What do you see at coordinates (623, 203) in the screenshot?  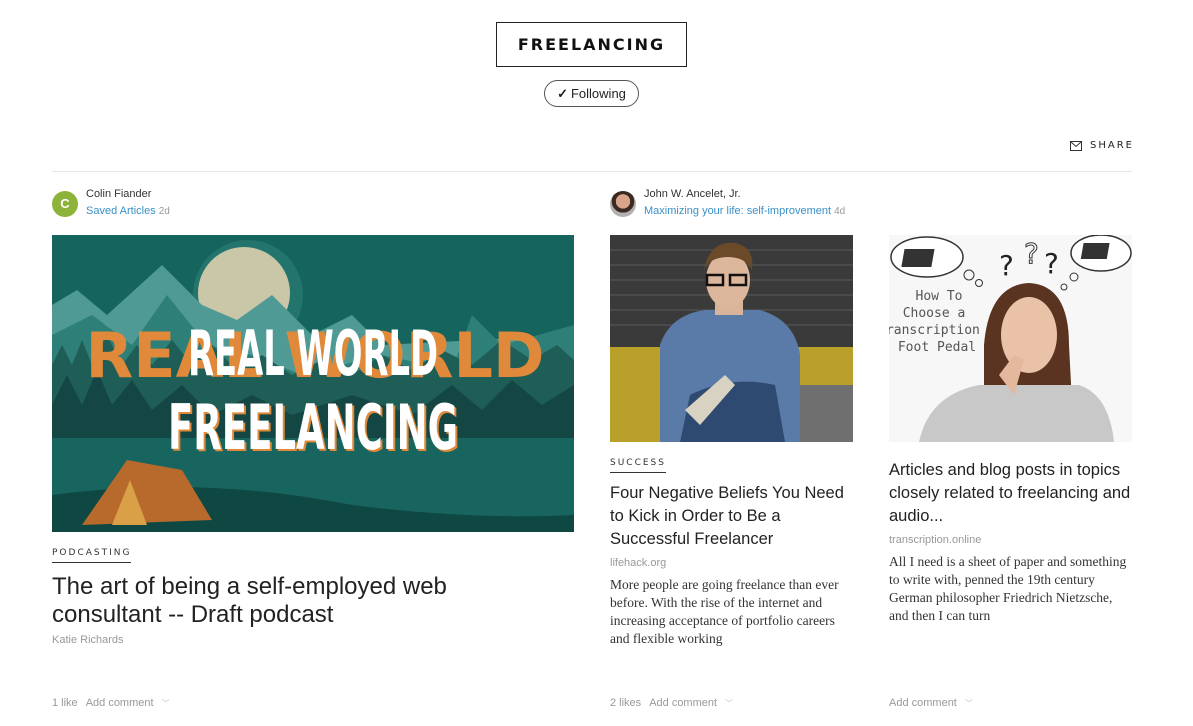 I see `avatar` at bounding box center [623, 203].